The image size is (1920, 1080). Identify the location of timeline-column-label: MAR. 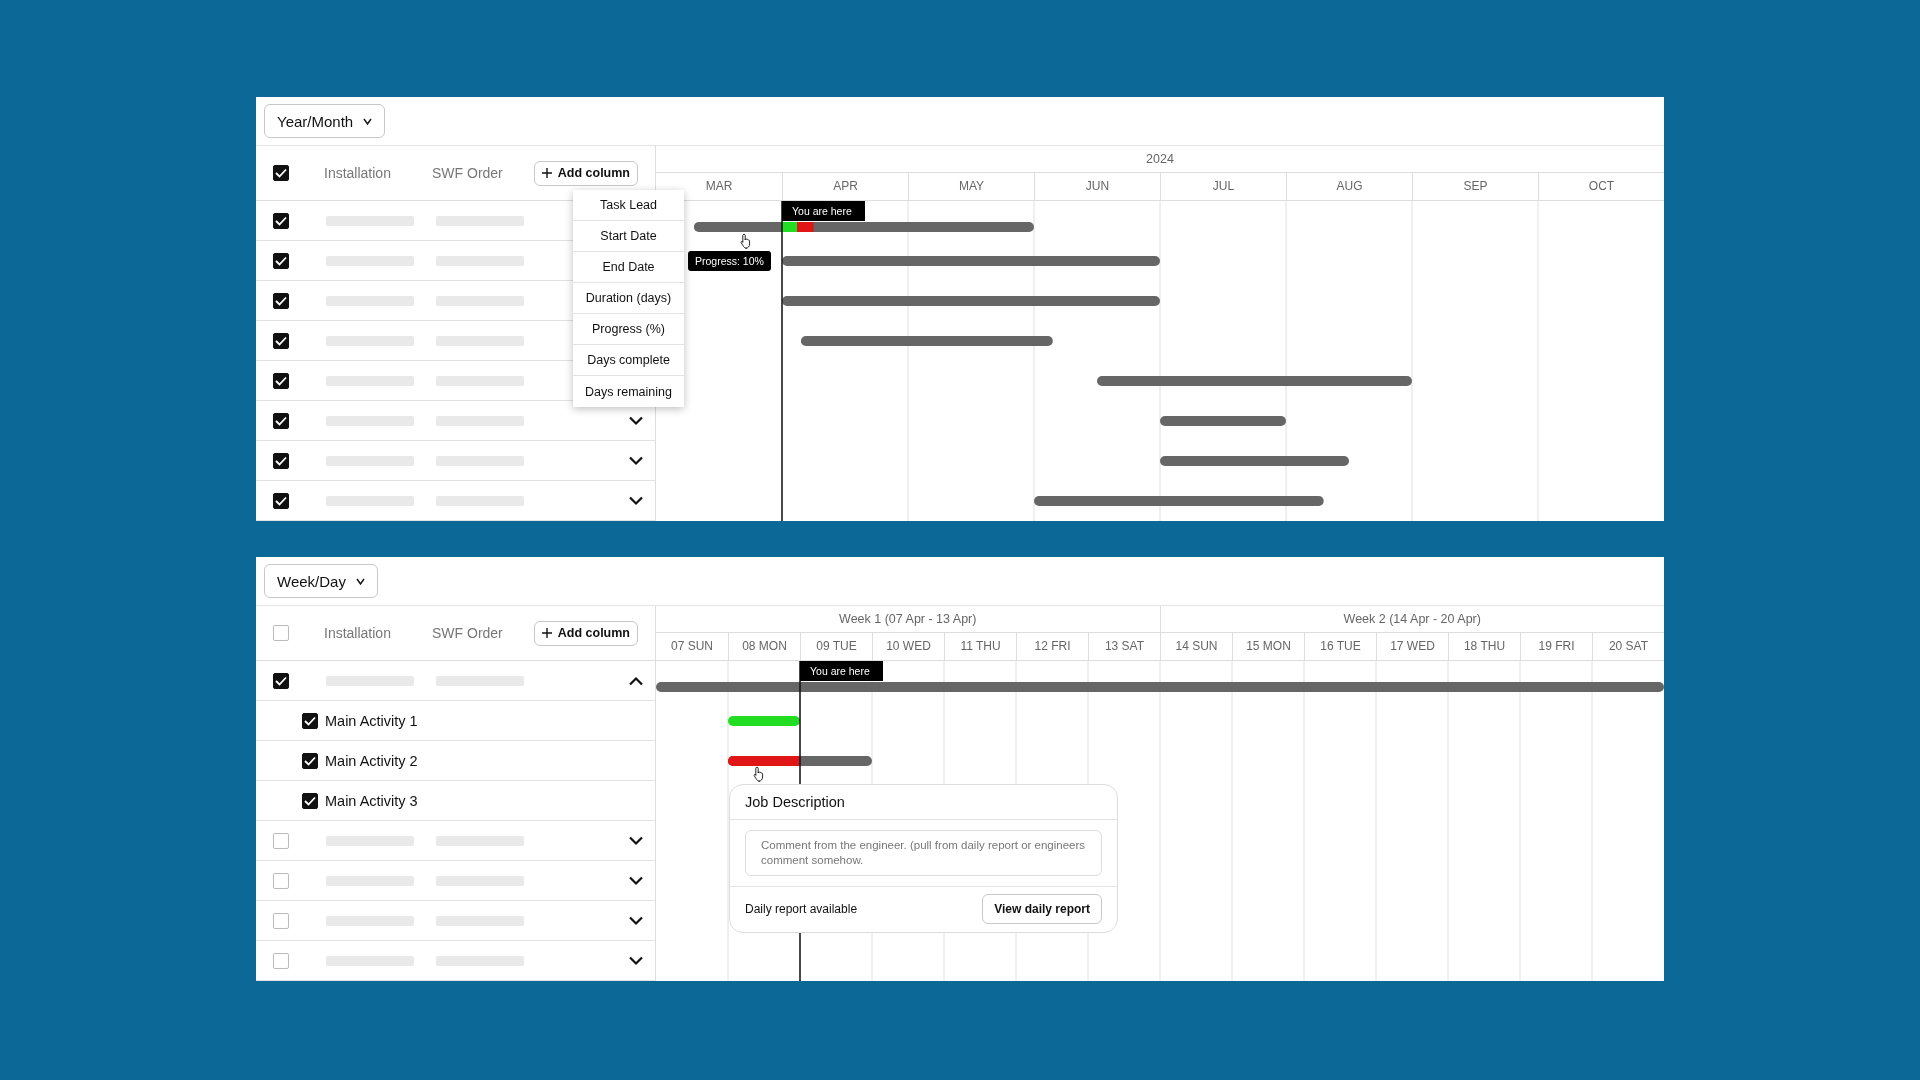
(719, 186).